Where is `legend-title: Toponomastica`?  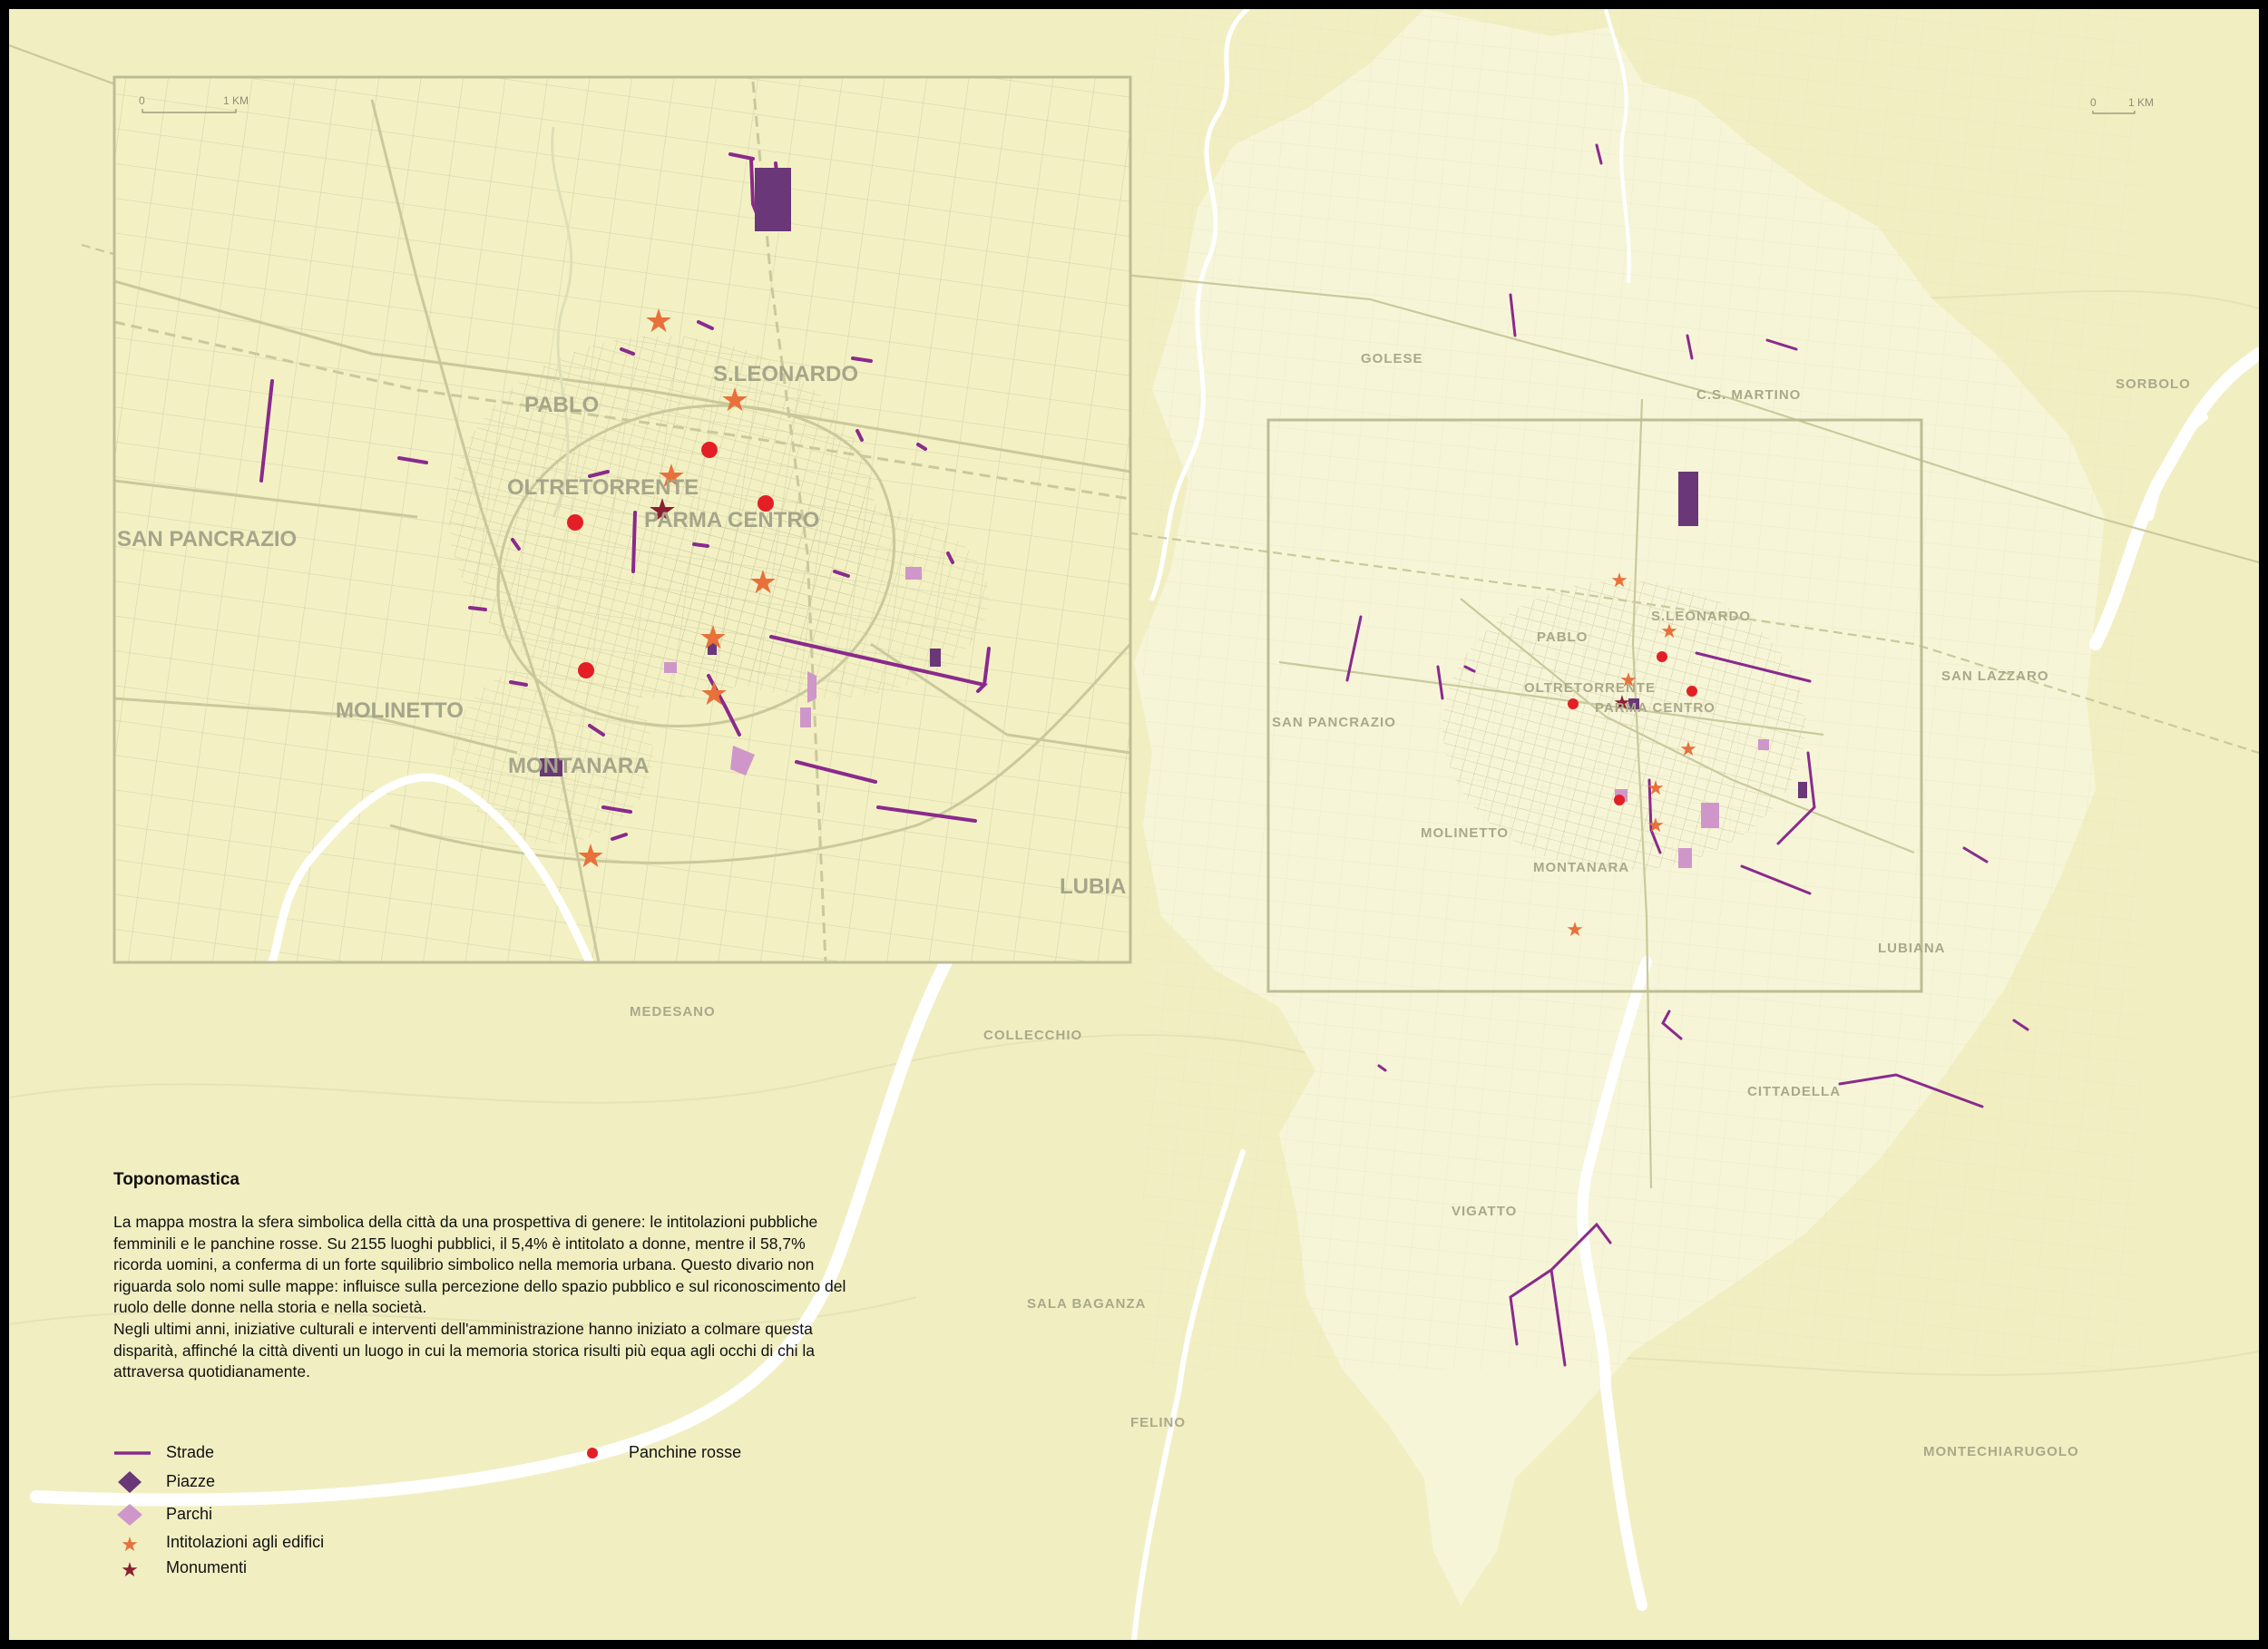
legend-title: Toponomastica is located at coordinates (177, 1180).